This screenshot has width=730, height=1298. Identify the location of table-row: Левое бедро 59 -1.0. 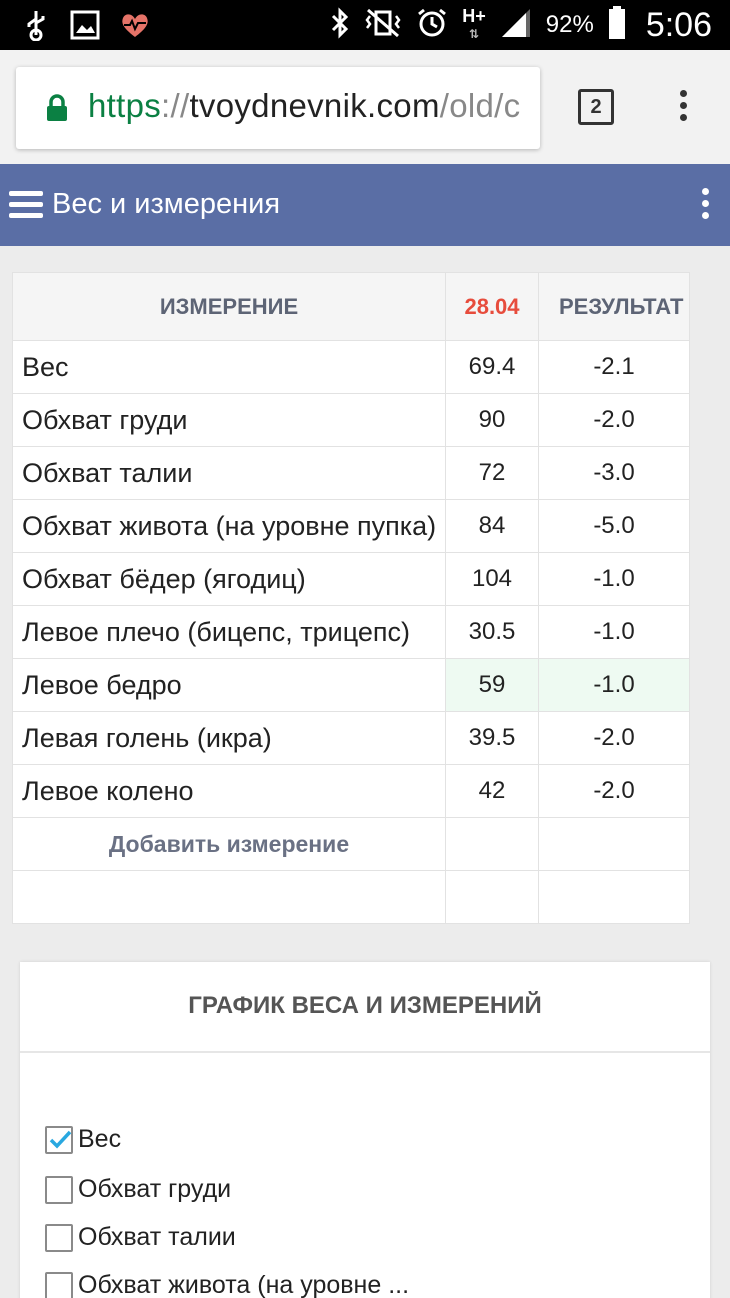
(351, 685).